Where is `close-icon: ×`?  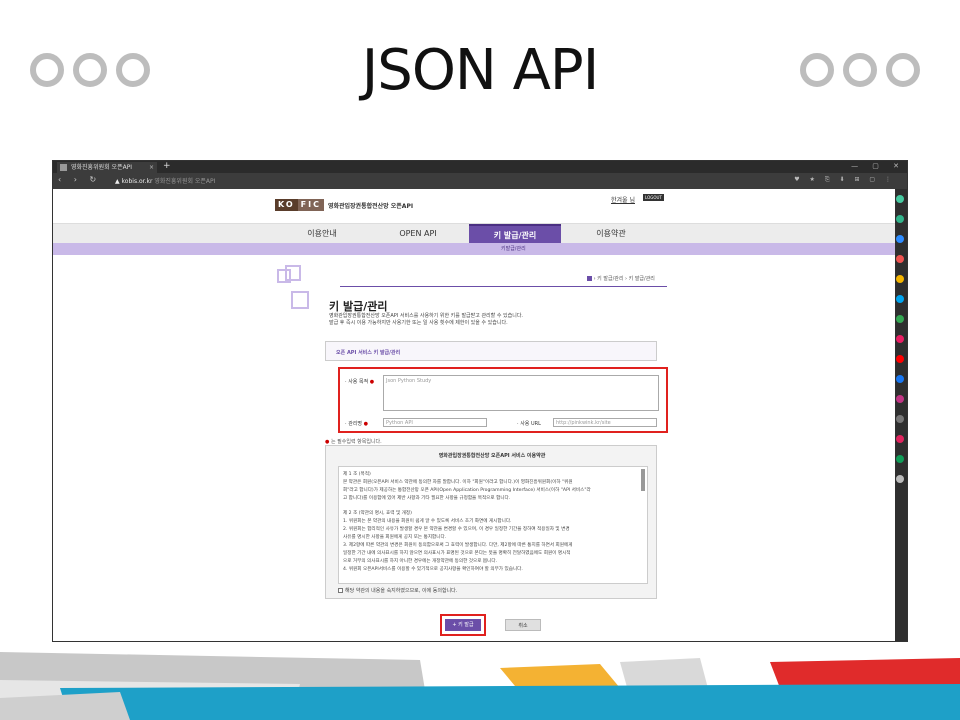
close-icon: × is located at coordinates (151, 167).